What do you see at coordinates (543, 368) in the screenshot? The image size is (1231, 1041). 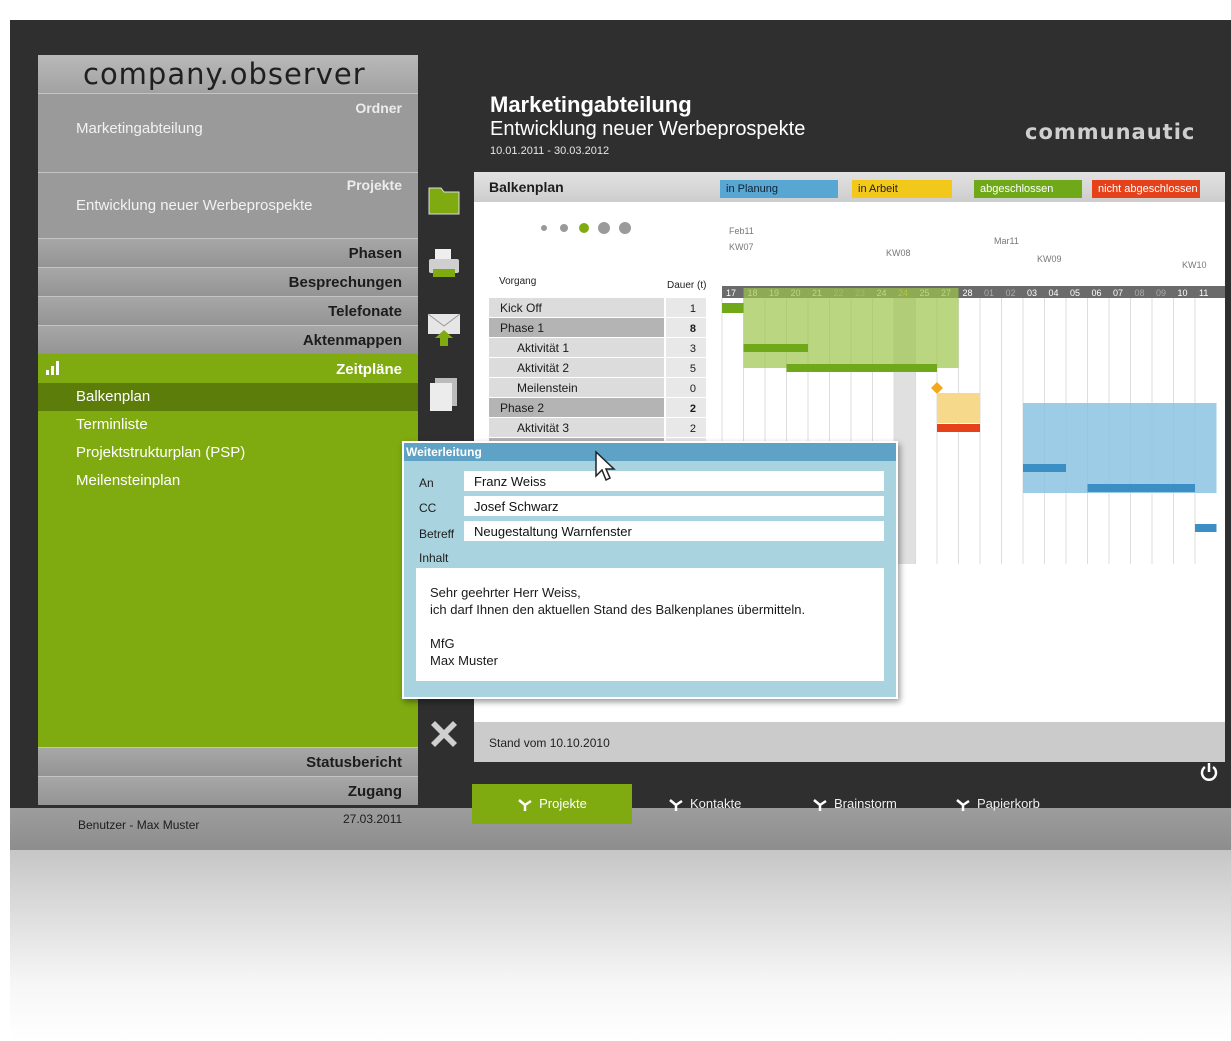 I see `task-name: Aktivität 2` at bounding box center [543, 368].